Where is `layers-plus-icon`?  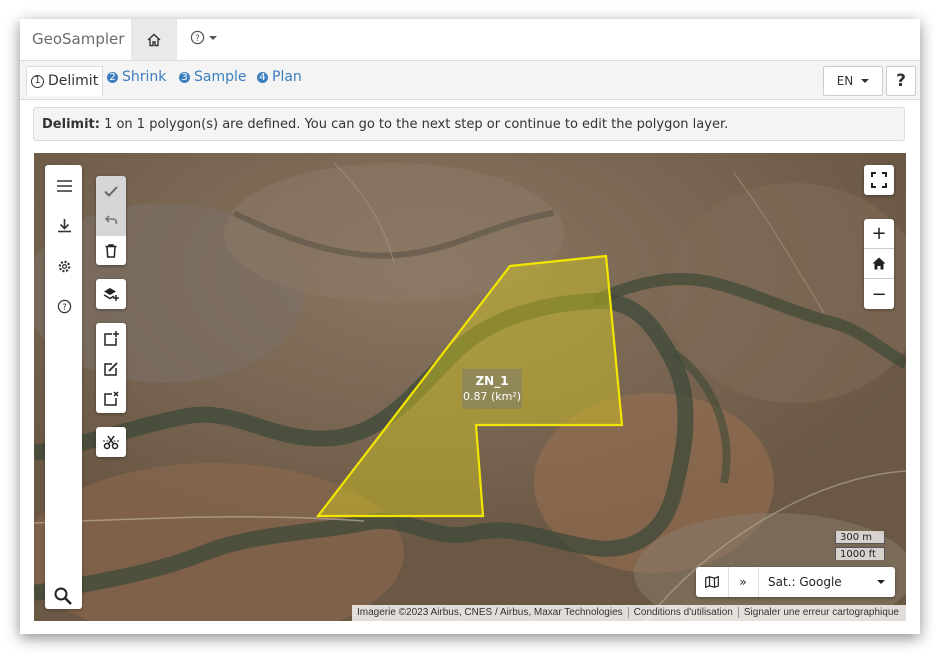 layers-plus-icon is located at coordinates (111, 294).